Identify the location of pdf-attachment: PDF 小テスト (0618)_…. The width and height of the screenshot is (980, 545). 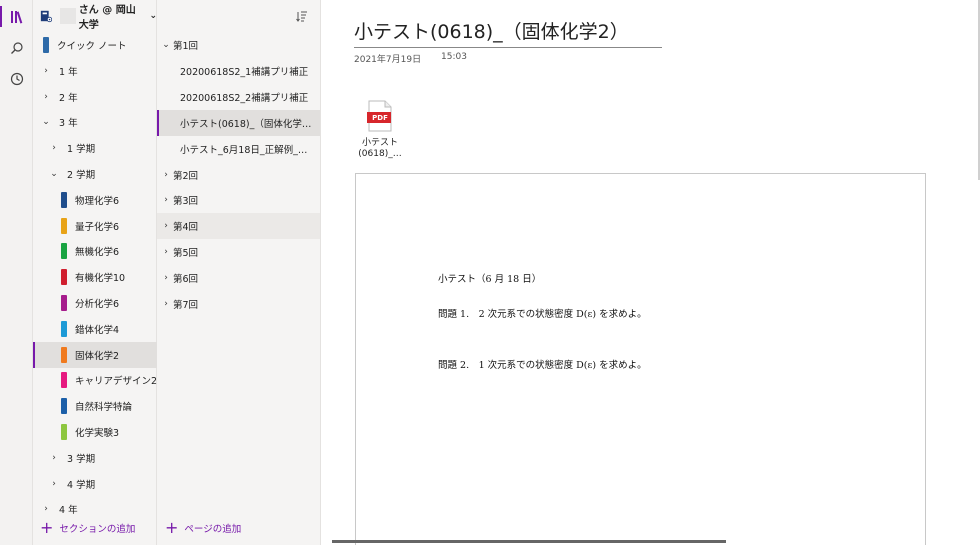
(380, 130).